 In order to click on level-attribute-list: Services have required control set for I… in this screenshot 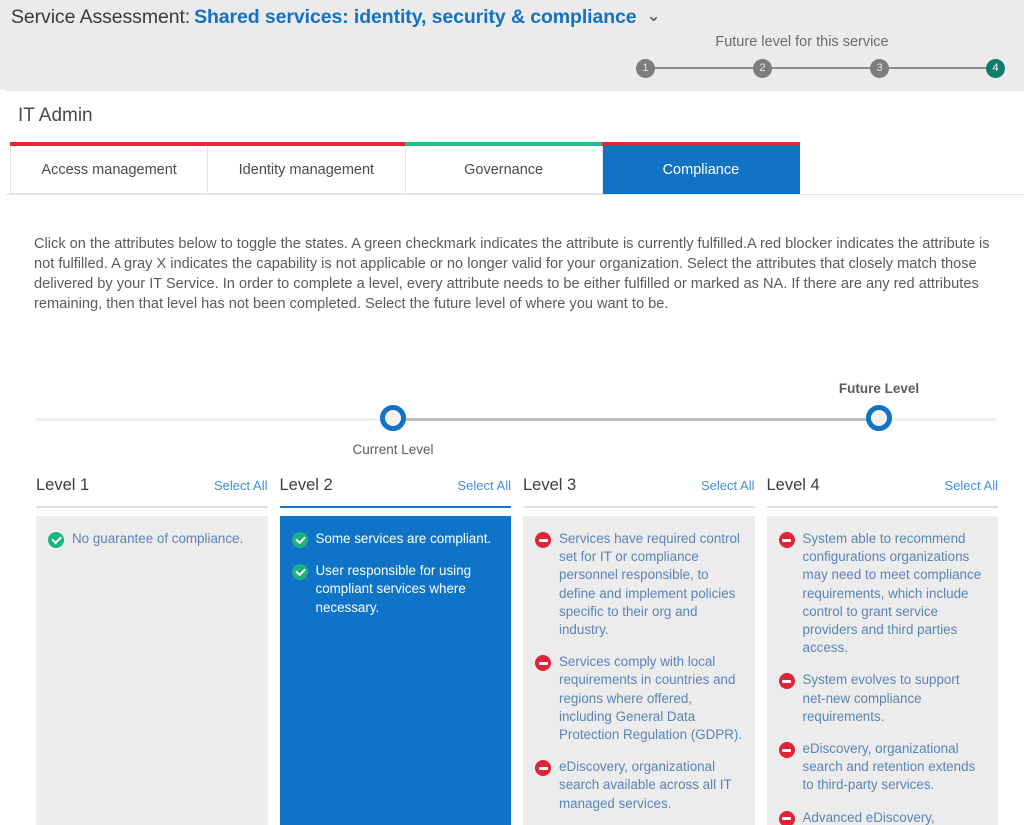, I will do `click(639, 670)`.